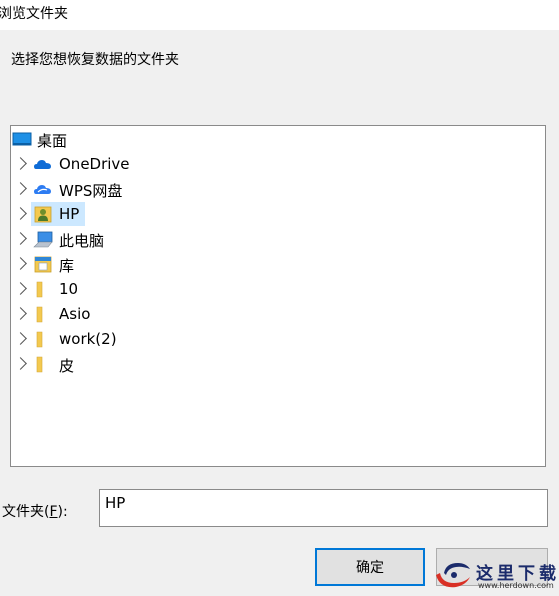 This screenshot has width=559, height=596. I want to click on tree-node-label: WPS网盘, so click(91, 191).